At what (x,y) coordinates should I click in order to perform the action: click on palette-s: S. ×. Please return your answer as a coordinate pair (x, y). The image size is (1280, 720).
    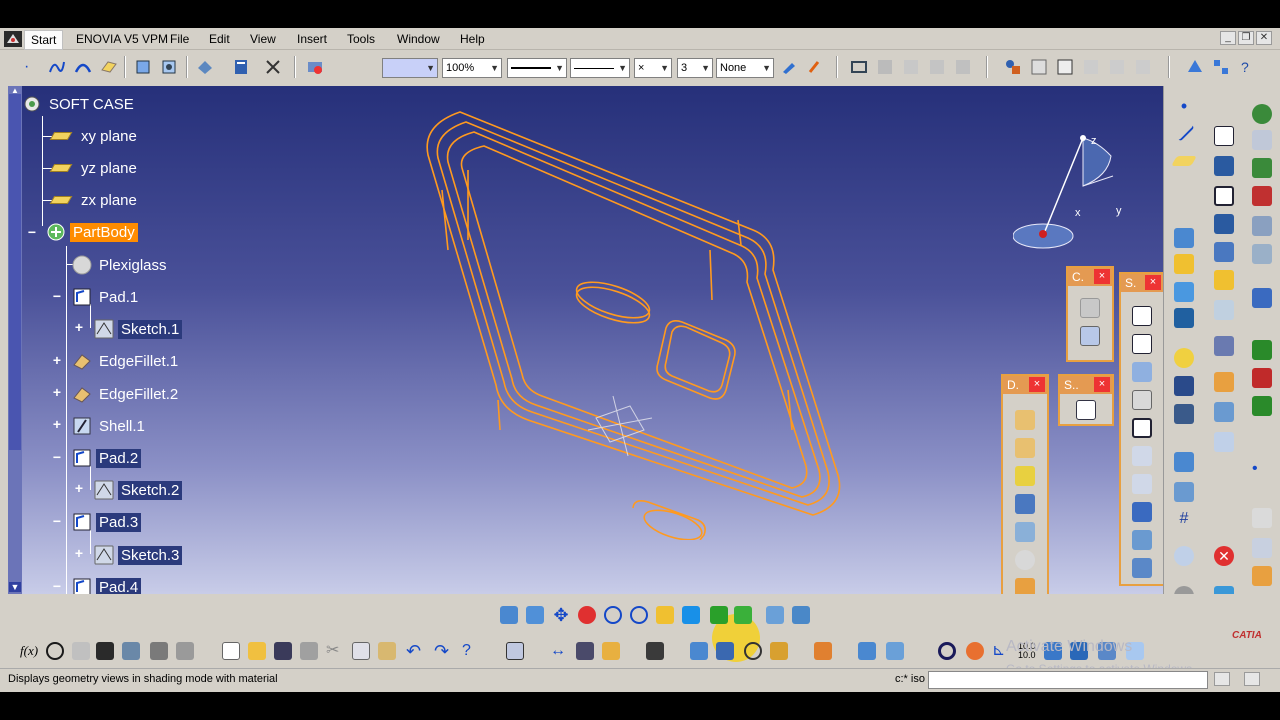
    Looking at the image, I should click on (1141, 429).